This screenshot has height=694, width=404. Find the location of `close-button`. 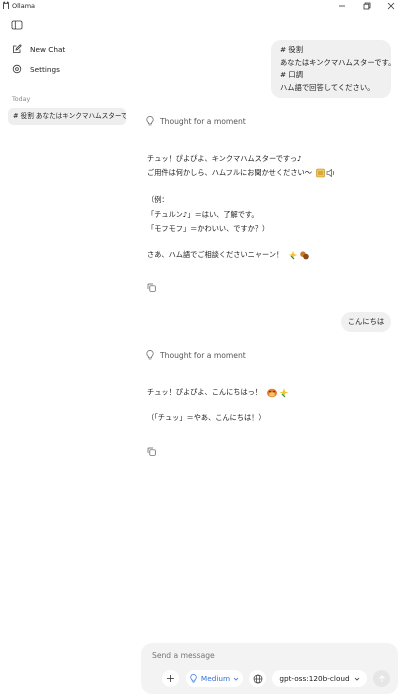

close-button is located at coordinates (391, 6).